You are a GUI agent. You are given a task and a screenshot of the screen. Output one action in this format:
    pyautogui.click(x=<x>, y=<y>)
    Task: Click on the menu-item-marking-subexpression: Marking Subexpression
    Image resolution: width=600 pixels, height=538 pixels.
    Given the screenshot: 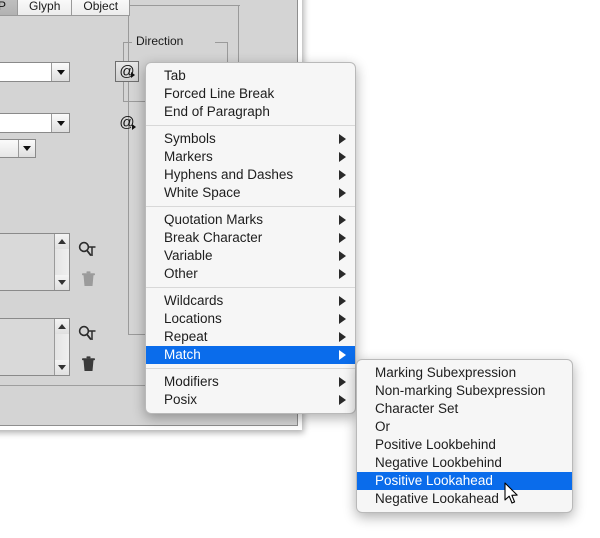 What is the action you would take?
    pyautogui.click(x=464, y=373)
    